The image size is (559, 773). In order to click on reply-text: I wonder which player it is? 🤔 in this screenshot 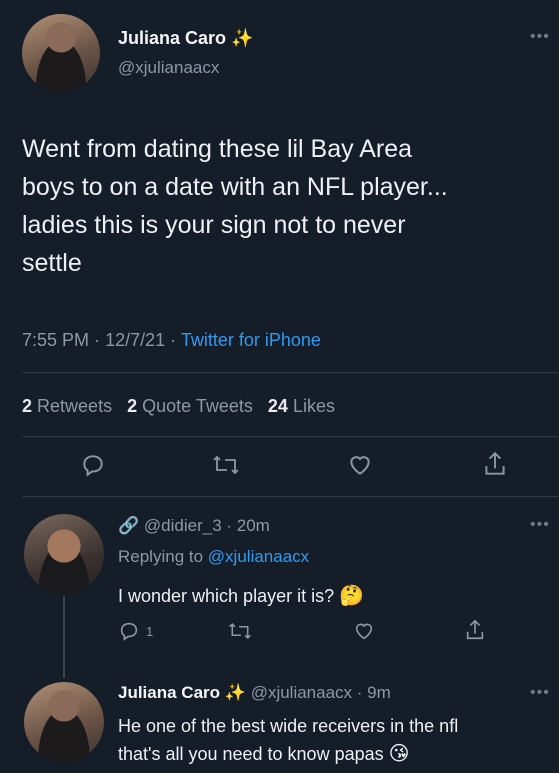, I will do `click(241, 595)`.